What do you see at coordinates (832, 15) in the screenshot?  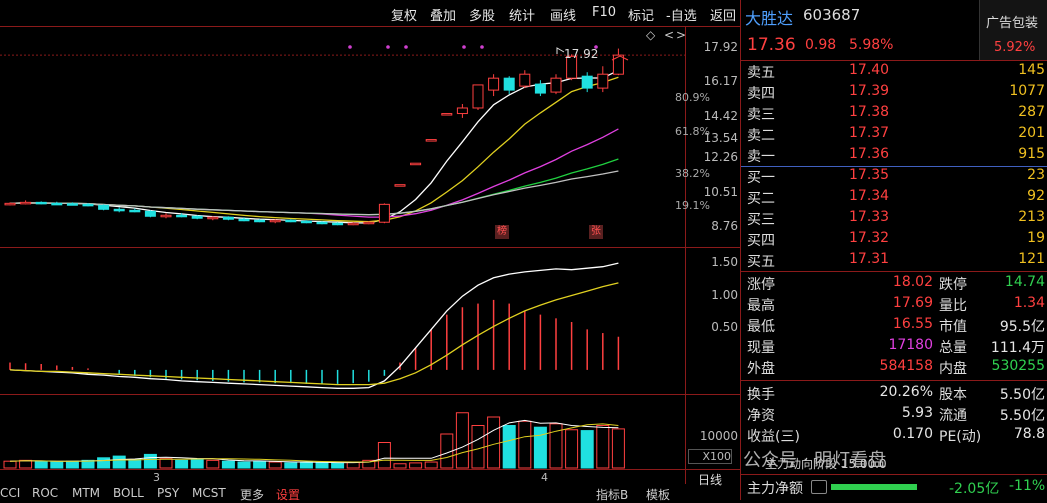 I see `stock-code: 603687` at bounding box center [832, 15].